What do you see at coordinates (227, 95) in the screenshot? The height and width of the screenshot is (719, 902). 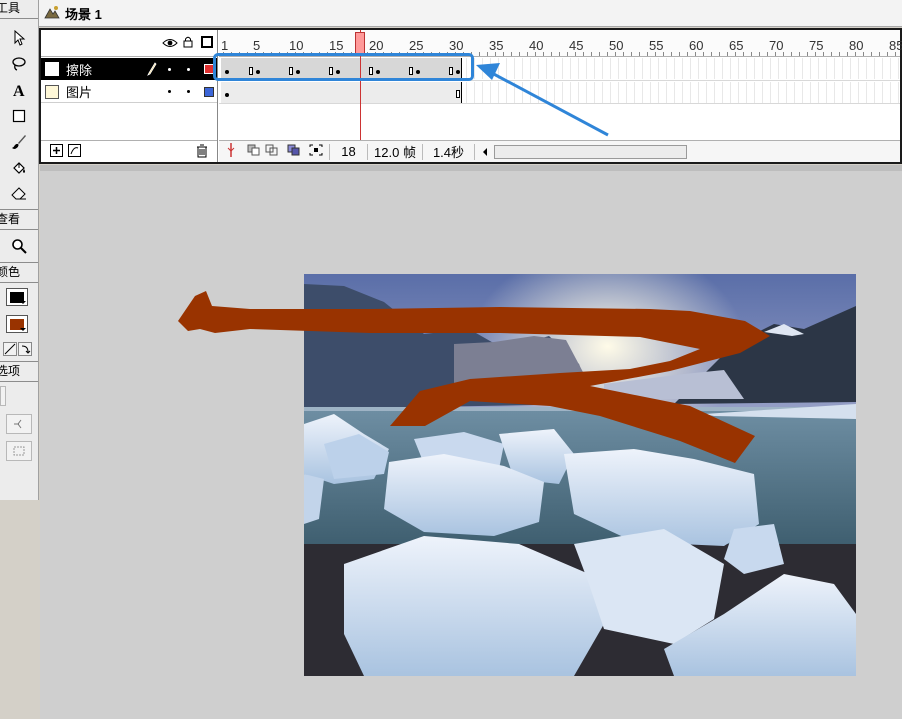 I see `keyframe` at bounding box center [227, 95].